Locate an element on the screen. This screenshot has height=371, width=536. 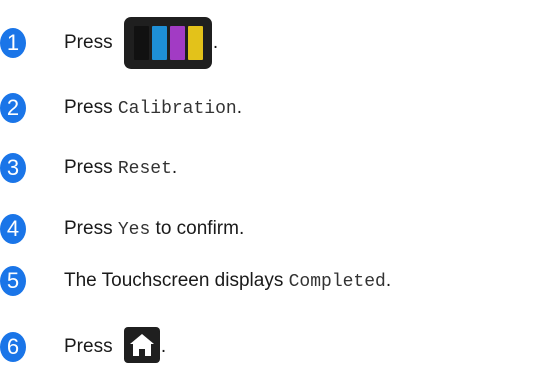
step-number-badge: 1 is located at coordinates (13, 43).